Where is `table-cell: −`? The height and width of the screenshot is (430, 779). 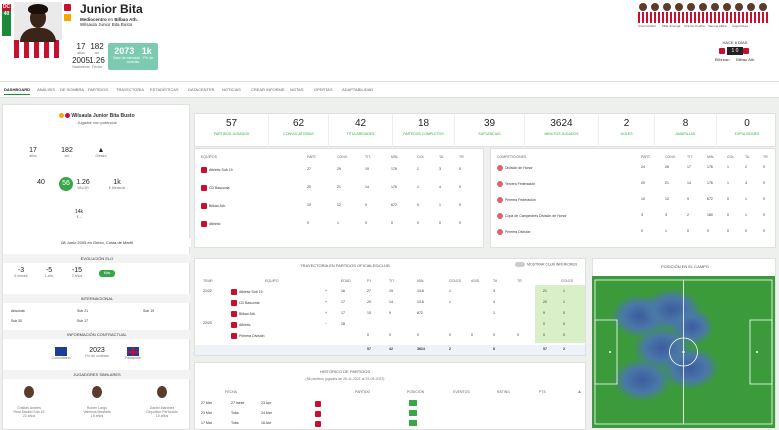
table-cell: − is located at coordinates (326, 324).